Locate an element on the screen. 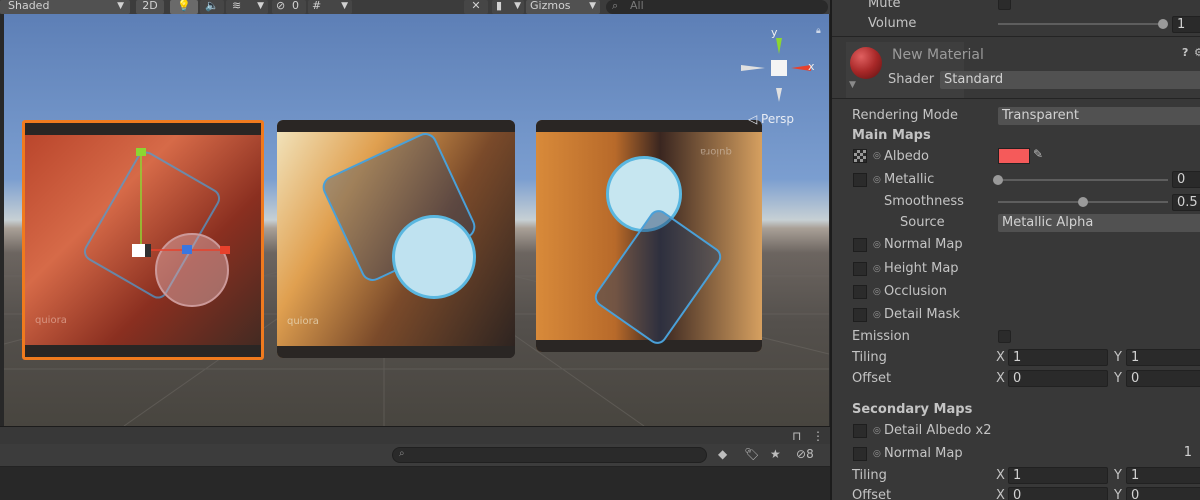 This screenshot has height=500, width=1200. metallic-texture-slot is located at coordinates (860, 180).